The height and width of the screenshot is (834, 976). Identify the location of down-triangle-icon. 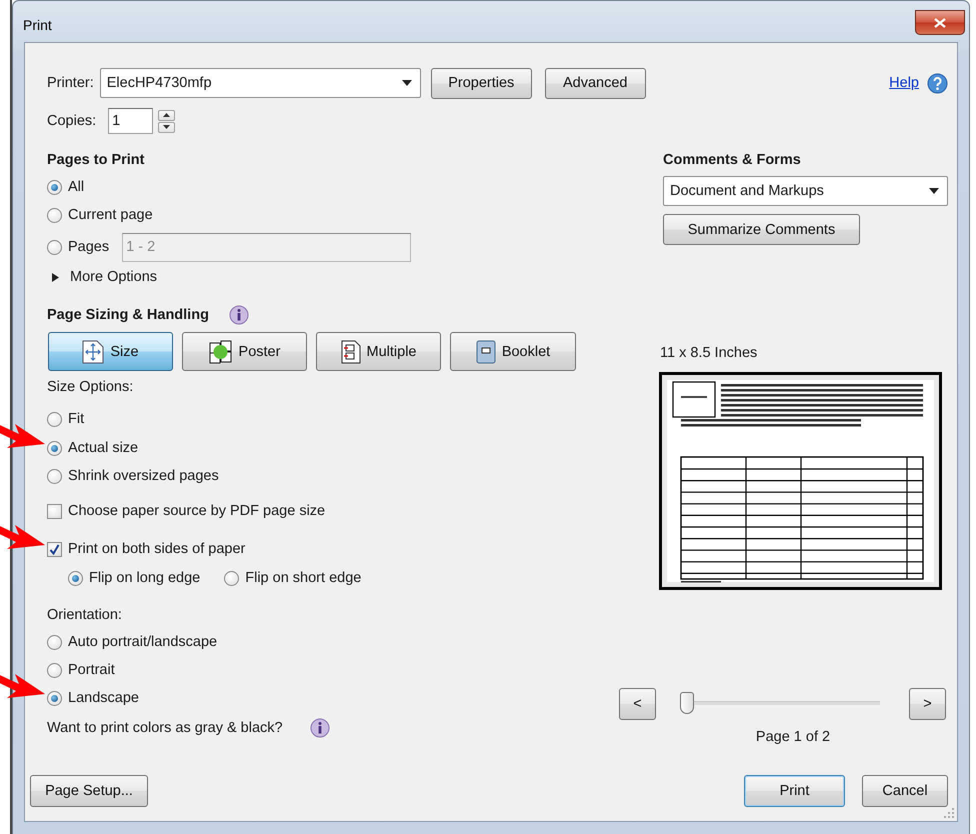
(166, 127).